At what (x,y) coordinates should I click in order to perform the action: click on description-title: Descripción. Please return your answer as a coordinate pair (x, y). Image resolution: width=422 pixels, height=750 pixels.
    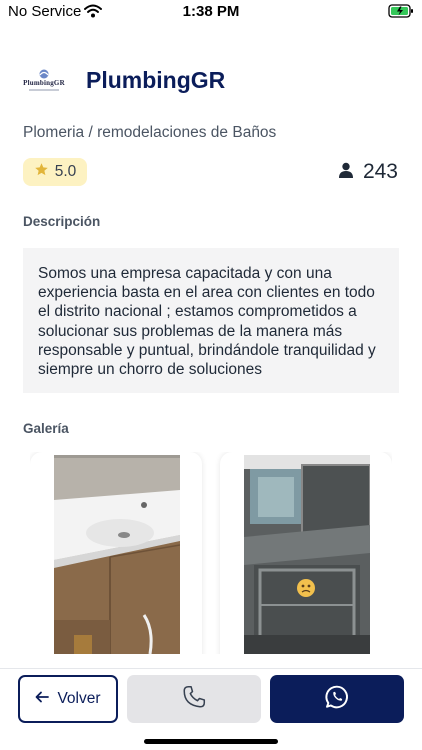
    Looking at the image, I should click on (62, 221).